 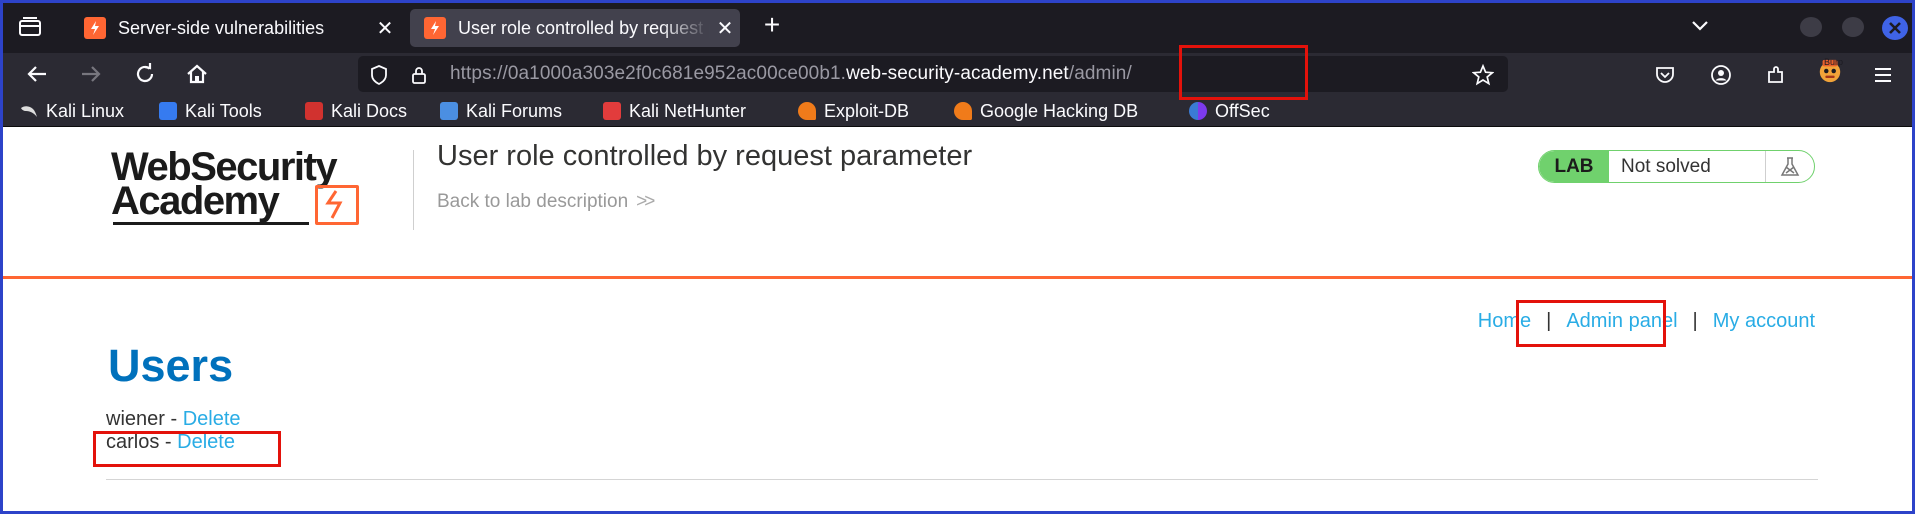 What do you see at coordinates (187, 449) in the screenshot?
I see `annotation-box-carlos-delete` at bounding box center [187, 449].